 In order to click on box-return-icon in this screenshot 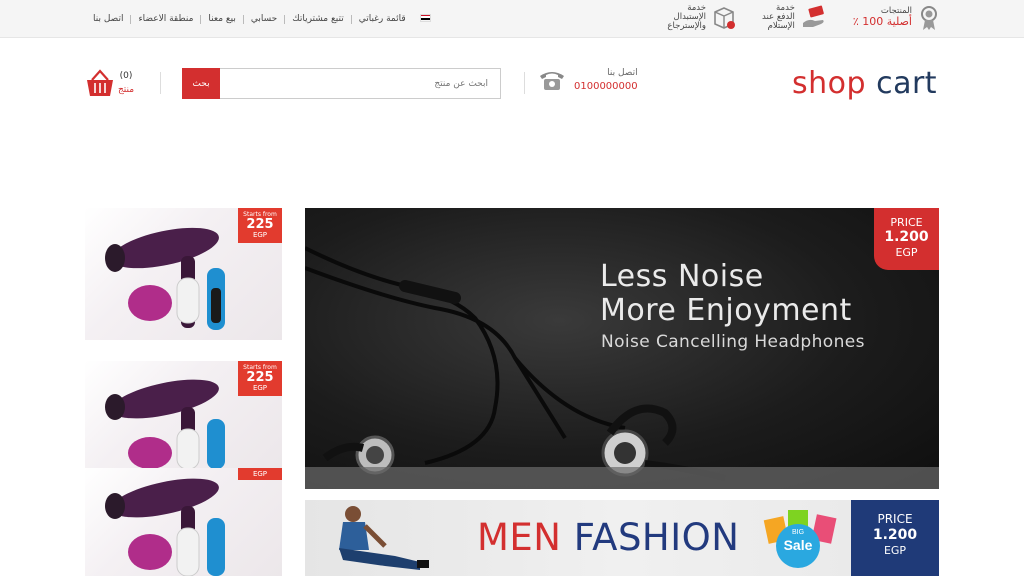, I will do `click(725, 17)`.